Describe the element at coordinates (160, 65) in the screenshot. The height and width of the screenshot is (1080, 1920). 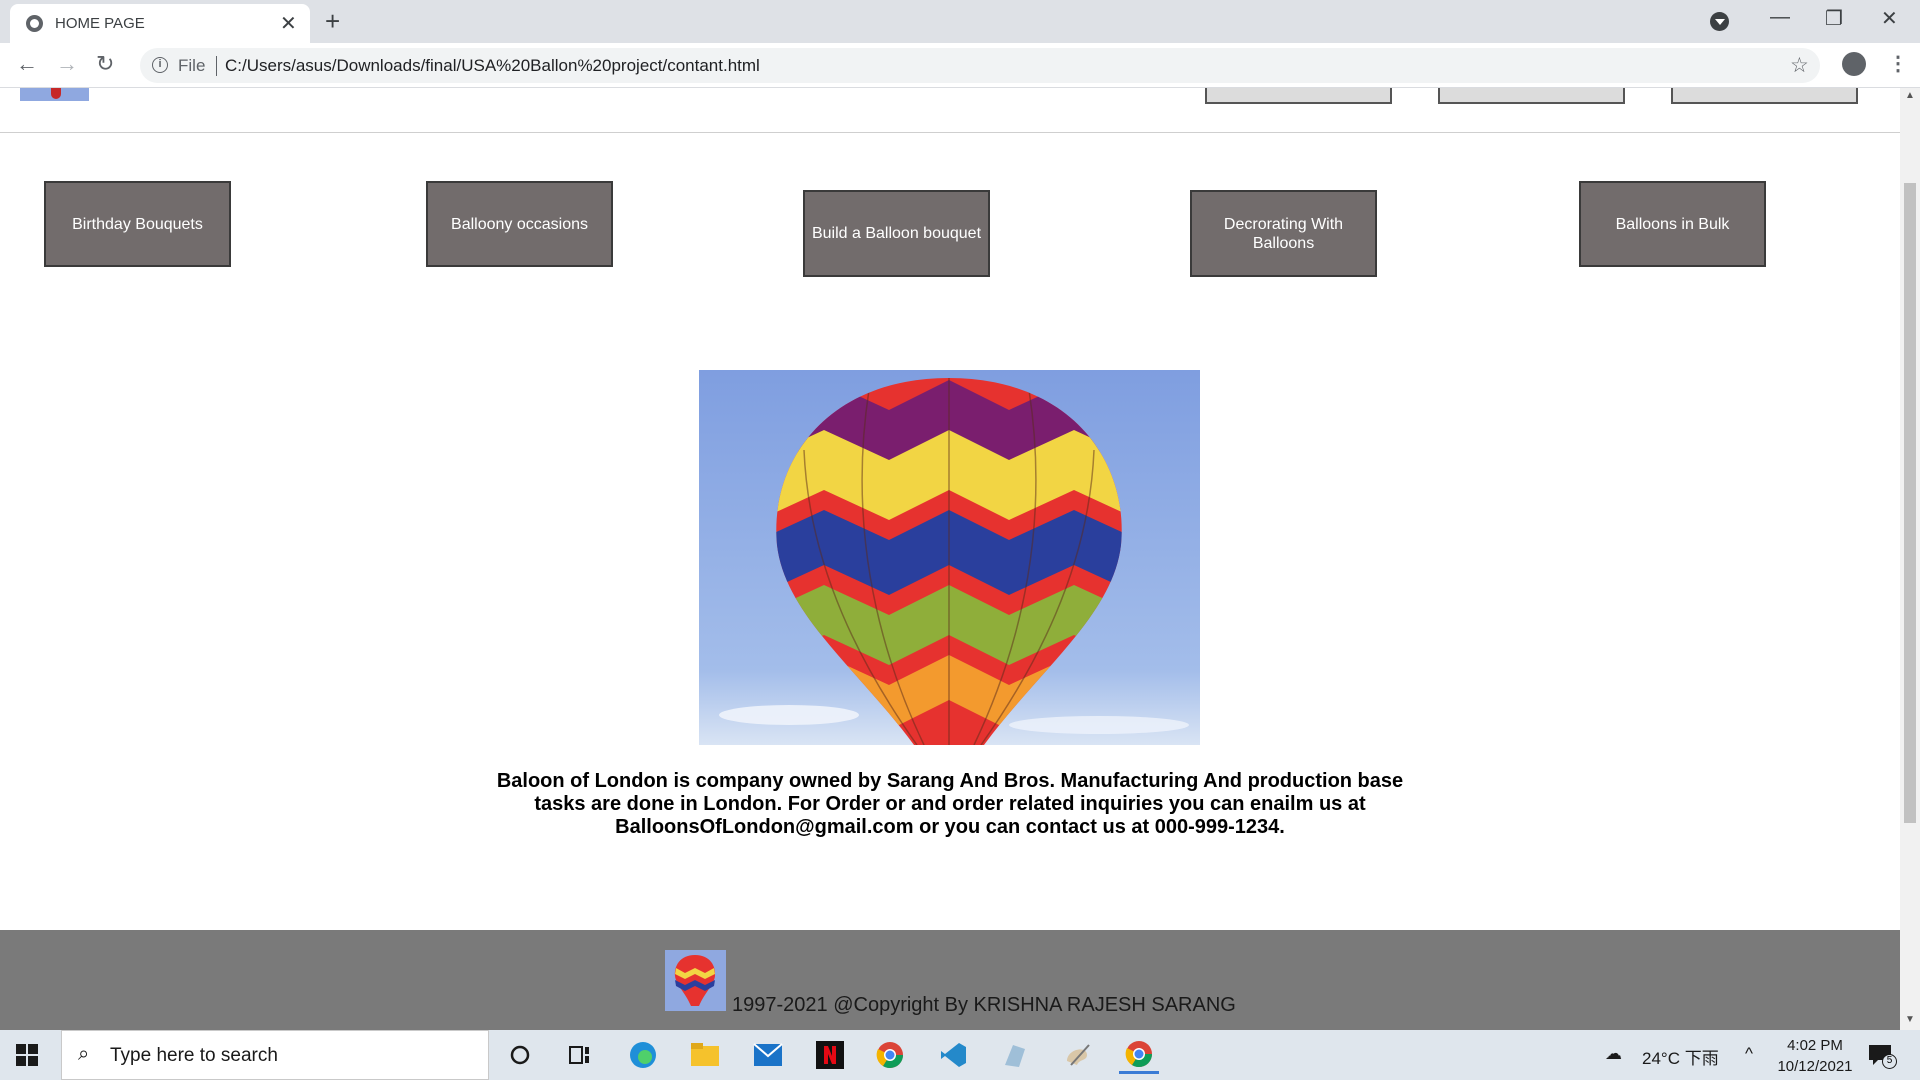
I see `info-icon: i` at that location.